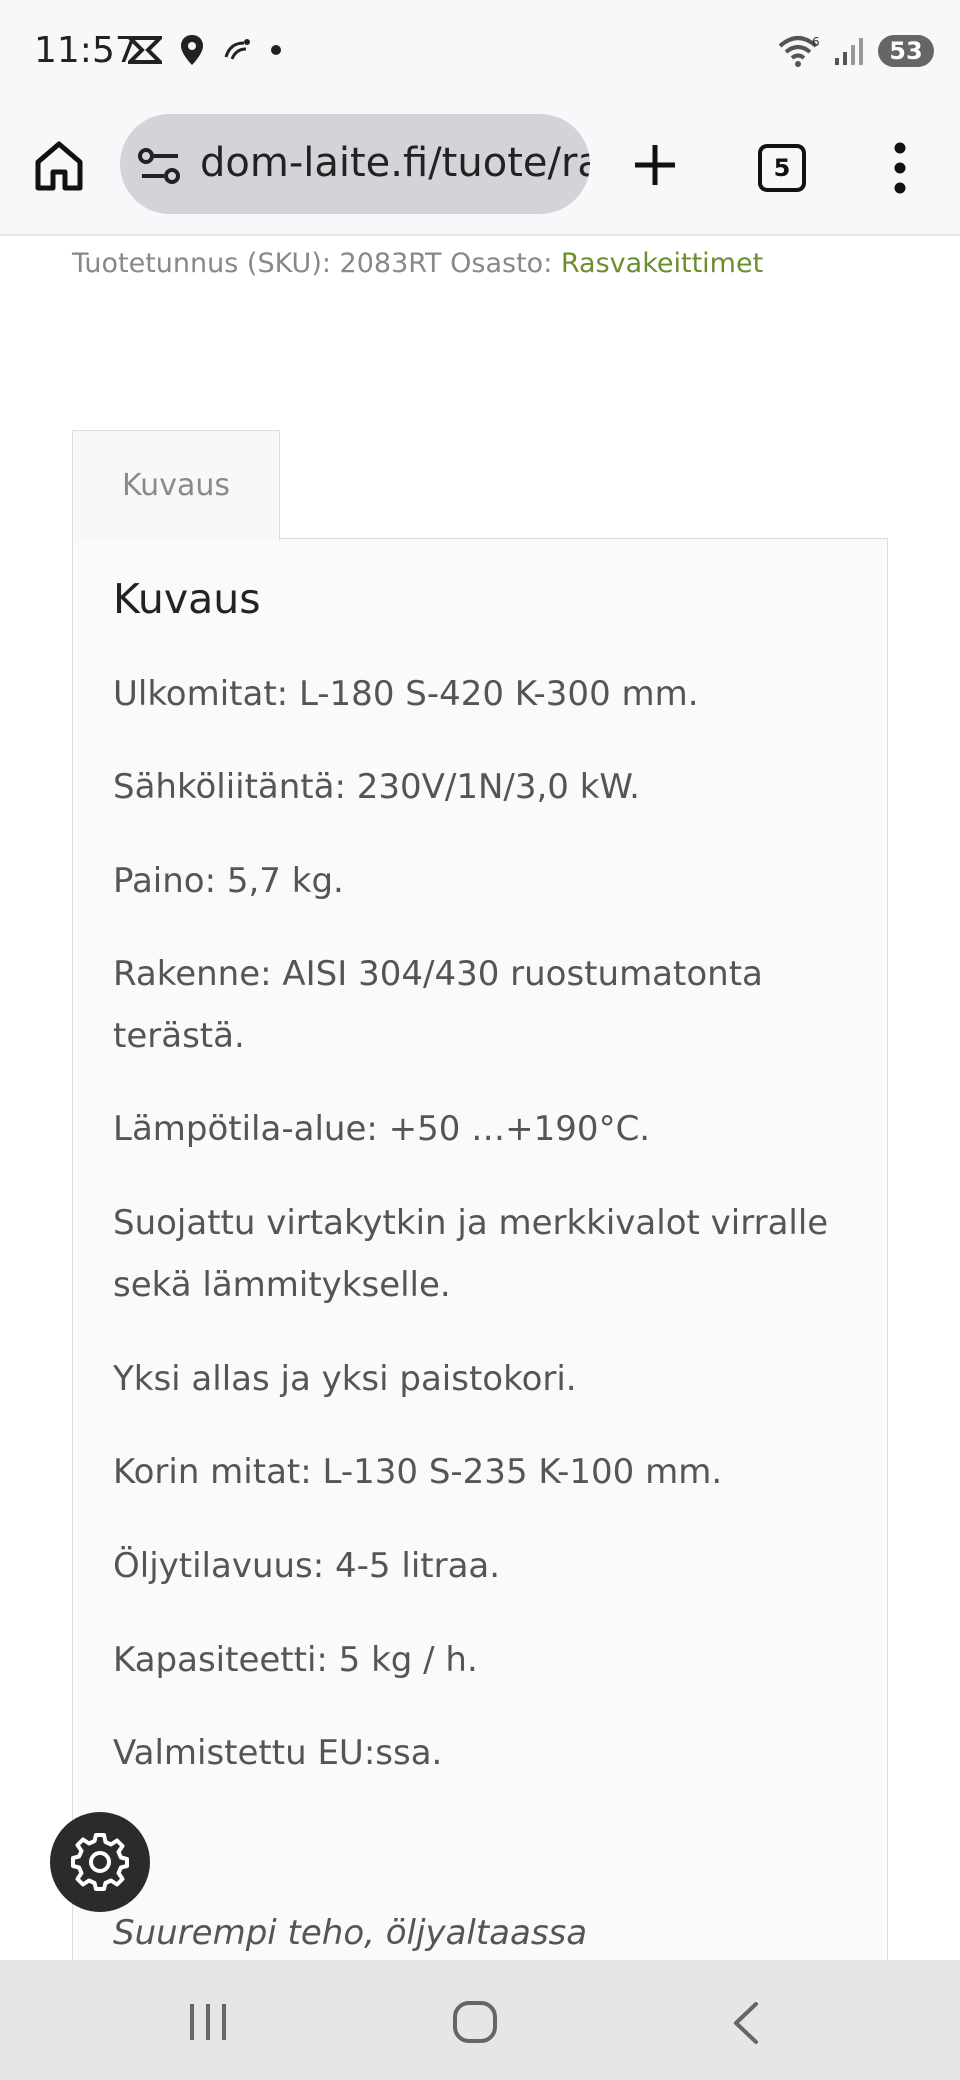 The width and height of the screenshot is (960, 2080). What do you see at coordinates (418, 1472) in the screenshot?
I see `desc-item: Korin mitat: L-130 S-235 K-100 mm.` at bounding box center [418, 1472].